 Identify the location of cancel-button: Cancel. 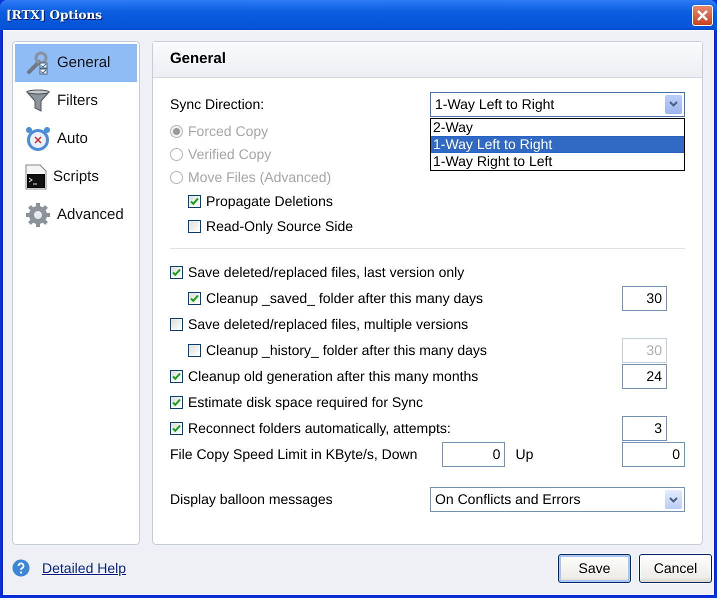
(675, 568).